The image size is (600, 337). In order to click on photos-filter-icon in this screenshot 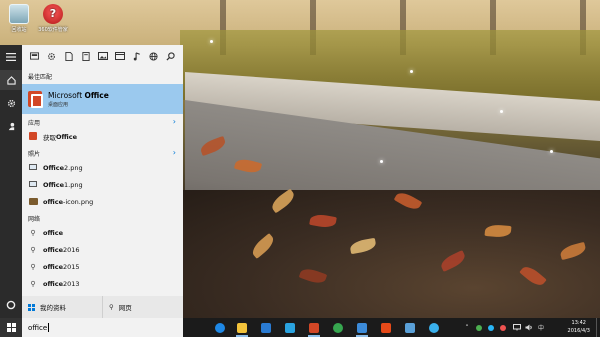, I will do `click(103, 56)`.